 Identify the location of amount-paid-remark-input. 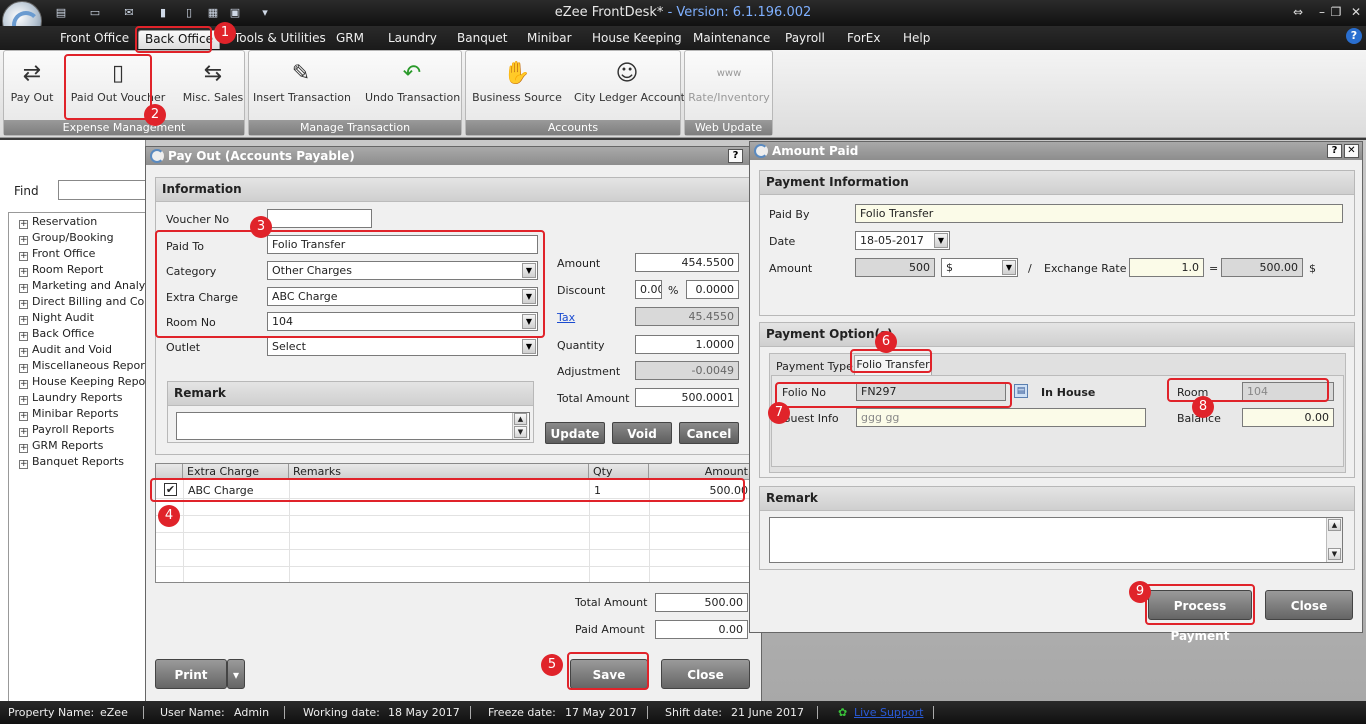
(1056, 540).